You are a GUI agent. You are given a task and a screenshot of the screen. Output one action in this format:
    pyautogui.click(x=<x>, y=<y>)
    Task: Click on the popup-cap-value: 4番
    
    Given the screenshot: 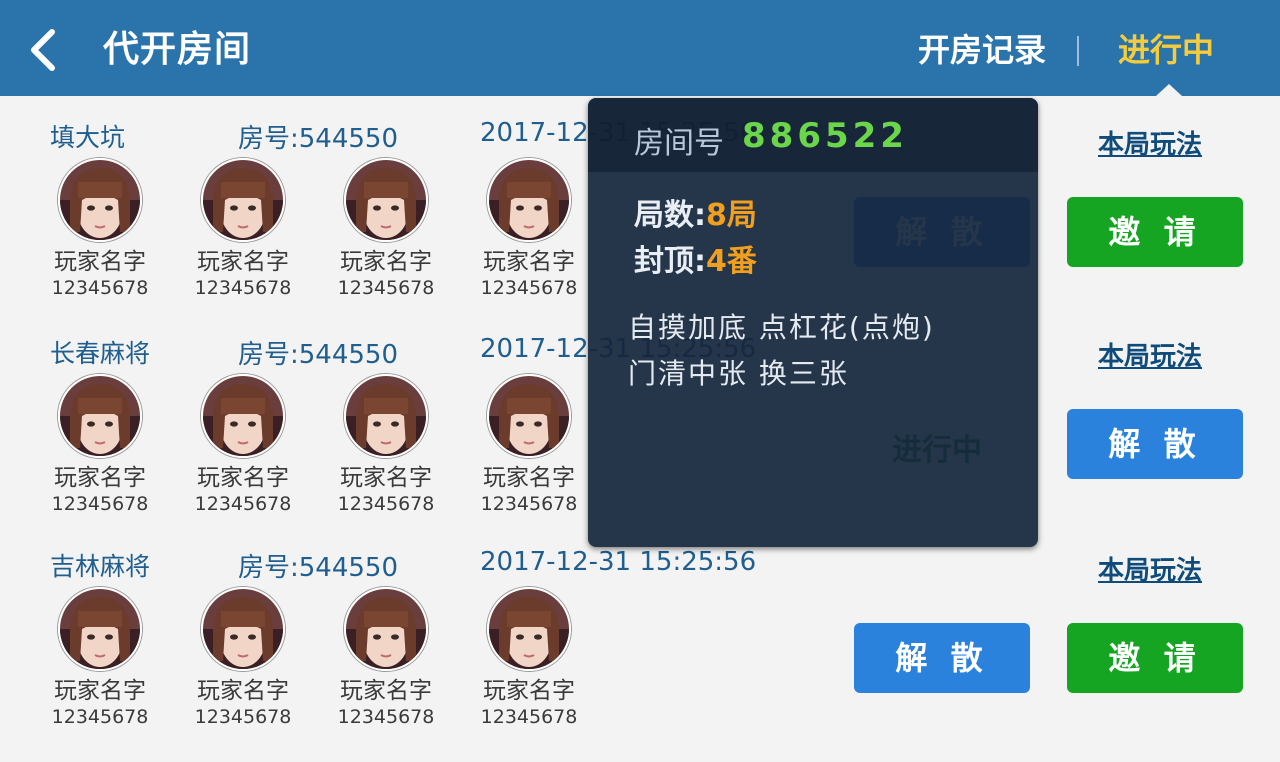 What is the action you would take?
    pyautogui.click(x=731, y=261)
    